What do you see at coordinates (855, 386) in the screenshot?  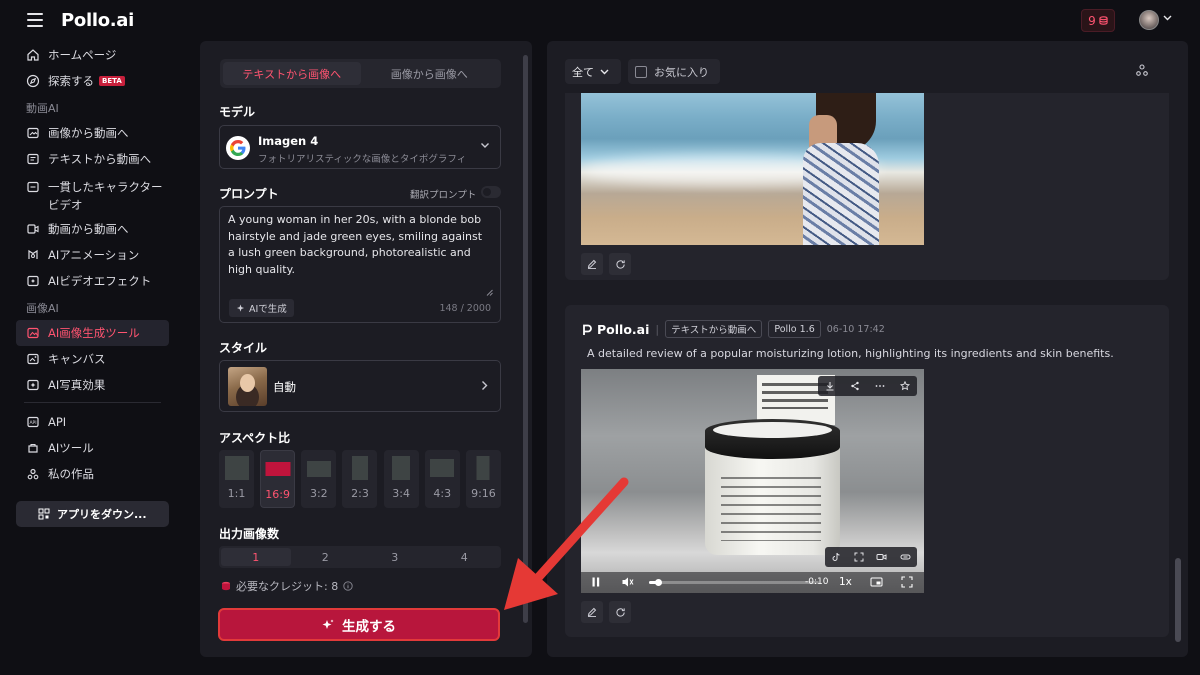 I see `share-icon` at bounding box center [855, 386].